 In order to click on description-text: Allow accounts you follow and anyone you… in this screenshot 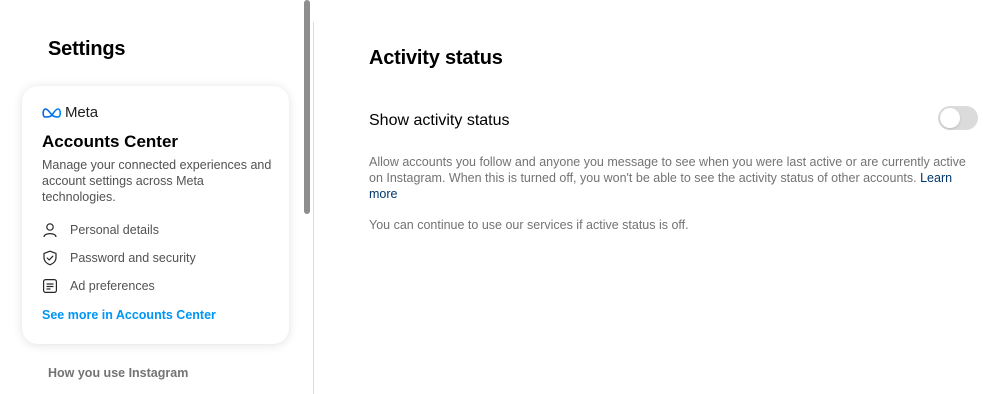, I will do `click(667, 170)`.